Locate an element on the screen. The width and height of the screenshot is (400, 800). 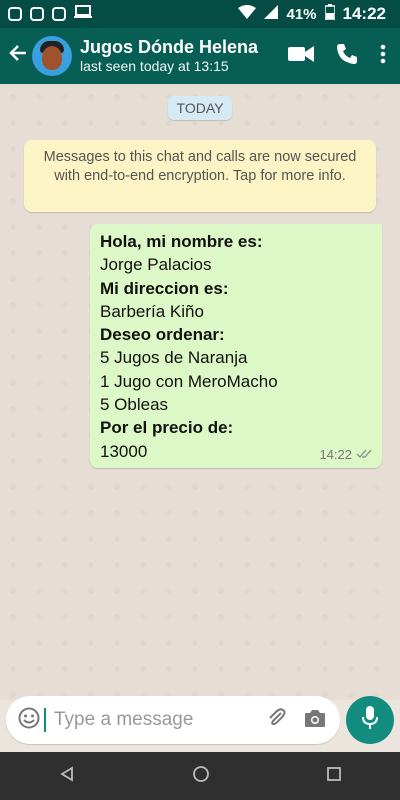
message-time: 14:22 is located at coordinates (335, 454).